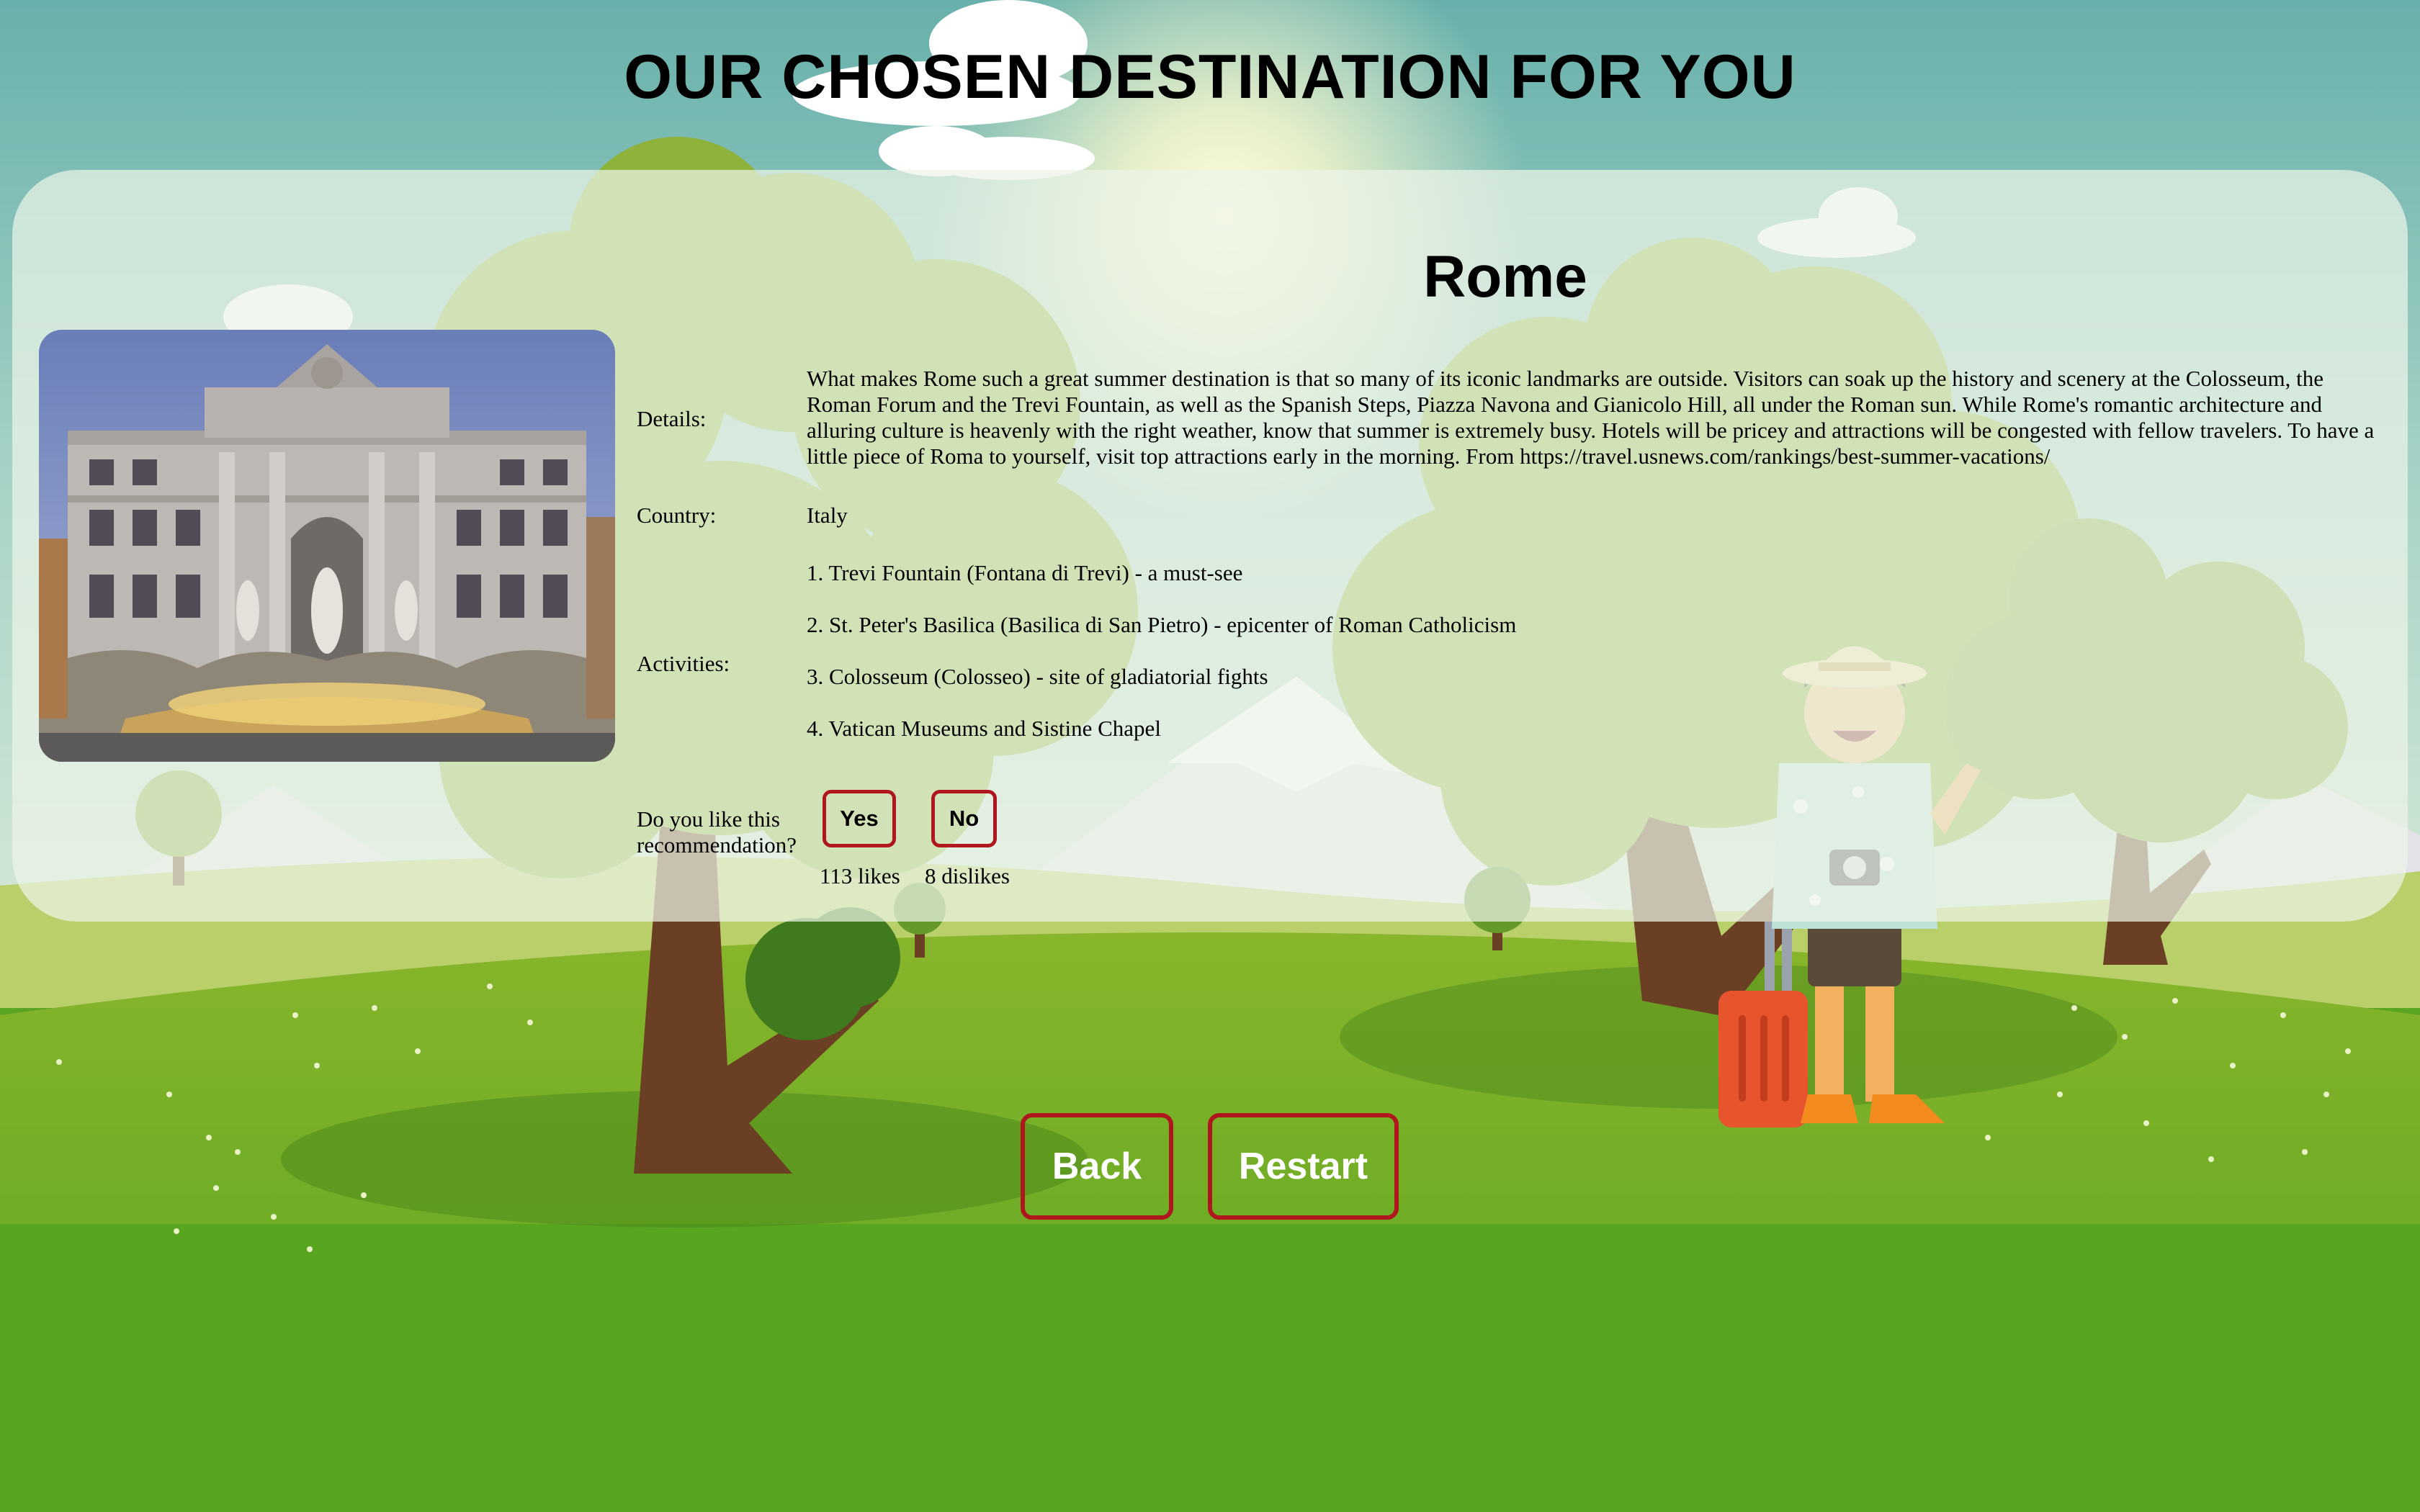 The image size is (2420, 1512). Describe the element at coordinates (860, 875) in the screenshot. I see `likes-count: 113 likes` at that location.